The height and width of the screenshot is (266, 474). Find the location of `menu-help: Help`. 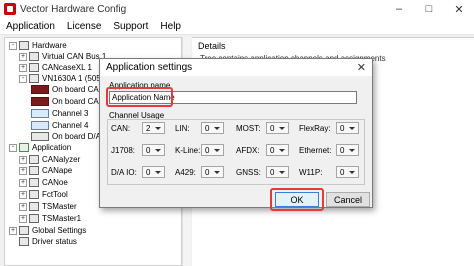

menu-help: Help is located at coordinates (170, 26).